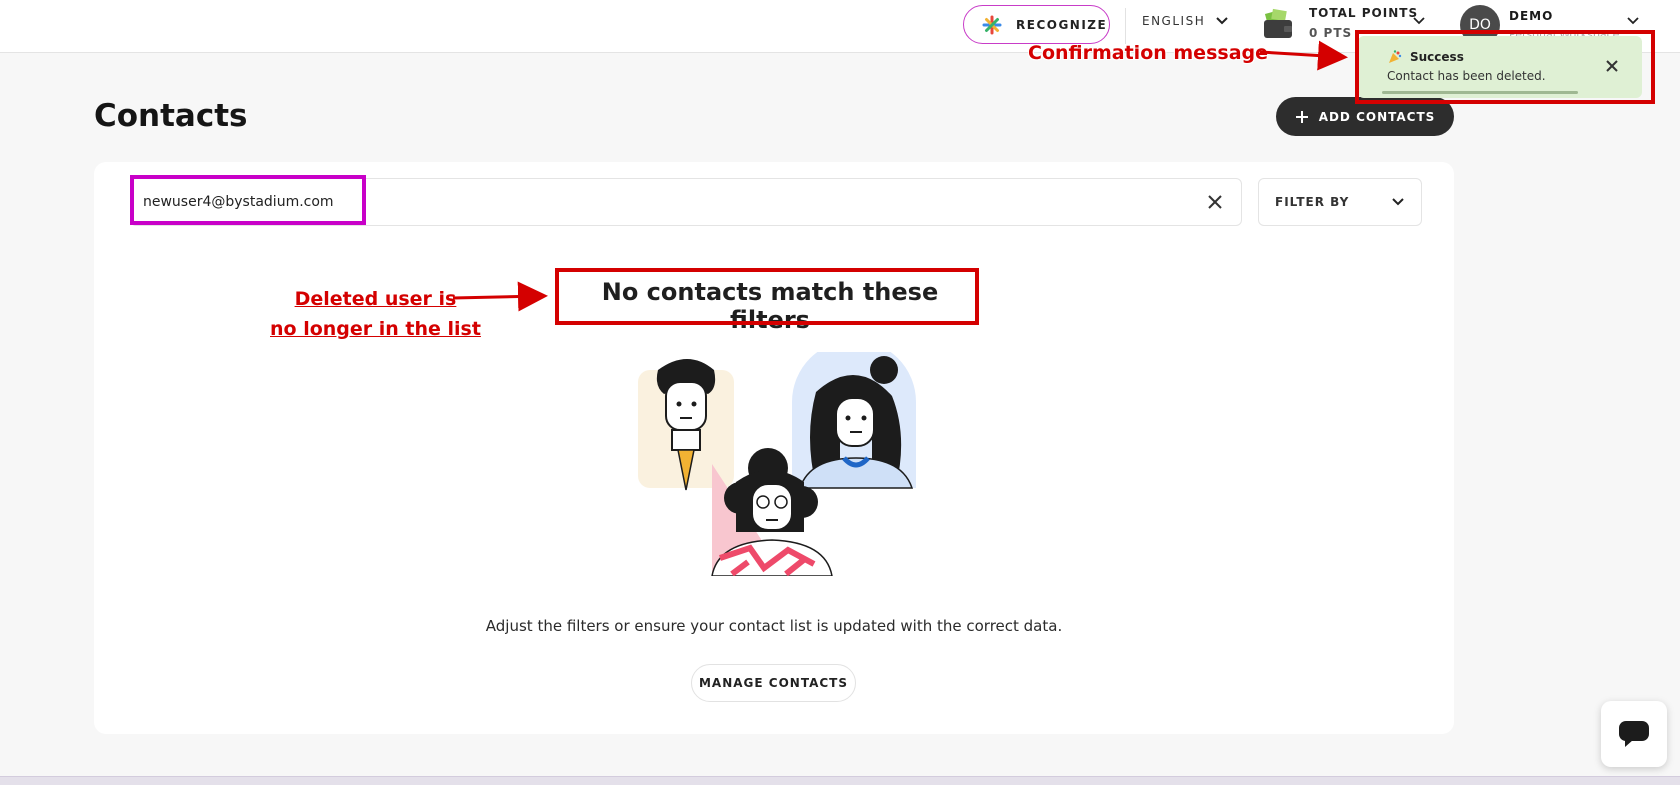 The image size is (1680, 785). I want to click on recognize-button: RECOGNIZE, so click(1036, 24).